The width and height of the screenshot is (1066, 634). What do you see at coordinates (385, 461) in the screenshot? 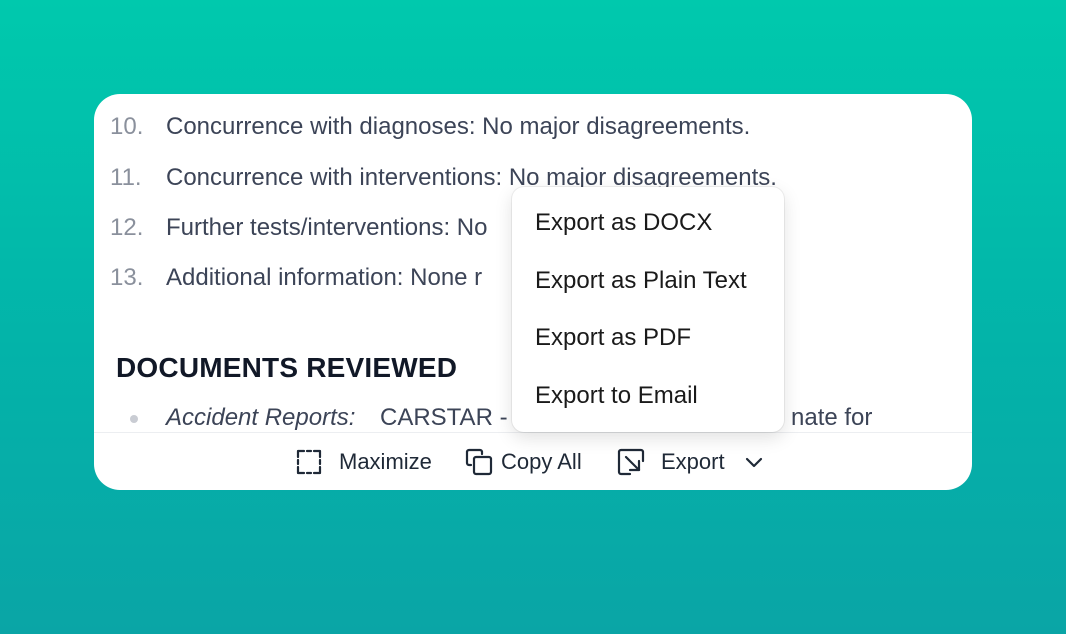
I see `maximize-label: Maximize` at bounding box center [385, 461].